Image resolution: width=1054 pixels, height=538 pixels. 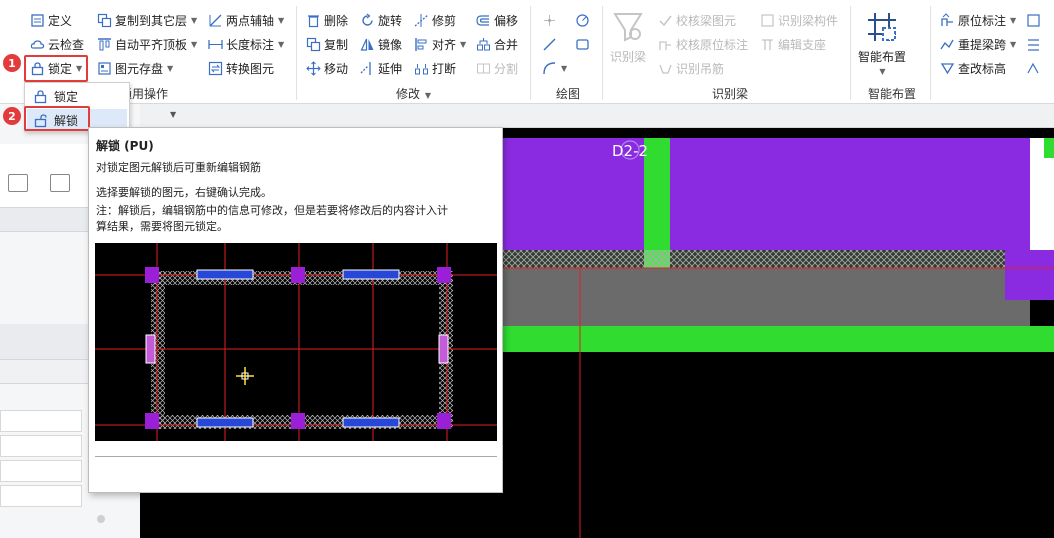 I want to click on auto-align-top-button: 自动平齐顶板 ▼, so click(x=147, y=44).